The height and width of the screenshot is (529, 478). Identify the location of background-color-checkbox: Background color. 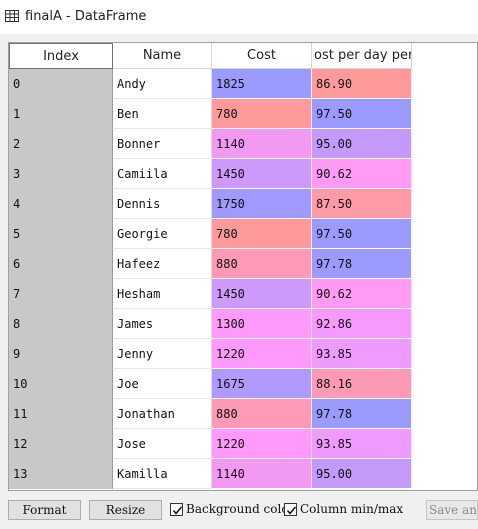
(232, 509).